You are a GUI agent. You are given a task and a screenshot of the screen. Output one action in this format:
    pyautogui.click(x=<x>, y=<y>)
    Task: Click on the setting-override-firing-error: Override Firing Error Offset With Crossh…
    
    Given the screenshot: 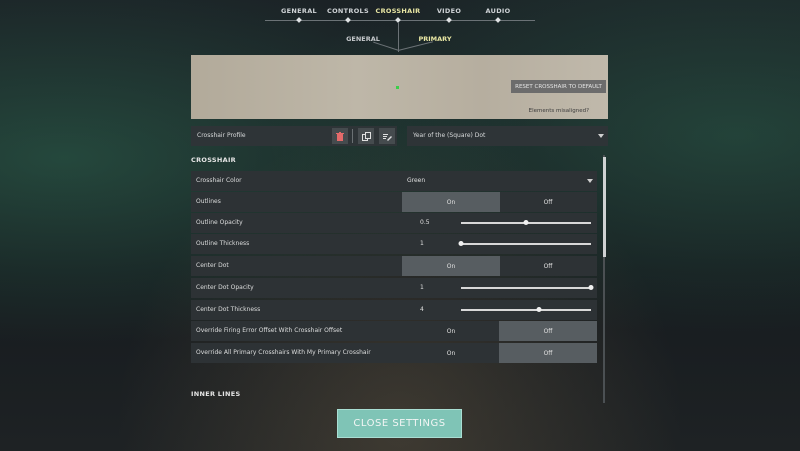 What is the action you would take?
    pyautogui.click(x=394, y=331)
    